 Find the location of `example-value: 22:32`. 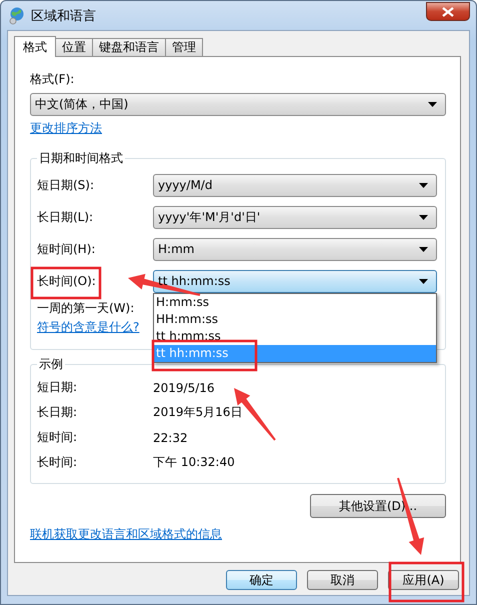

example-value: 22:32 is located at coordinates (170, 437).